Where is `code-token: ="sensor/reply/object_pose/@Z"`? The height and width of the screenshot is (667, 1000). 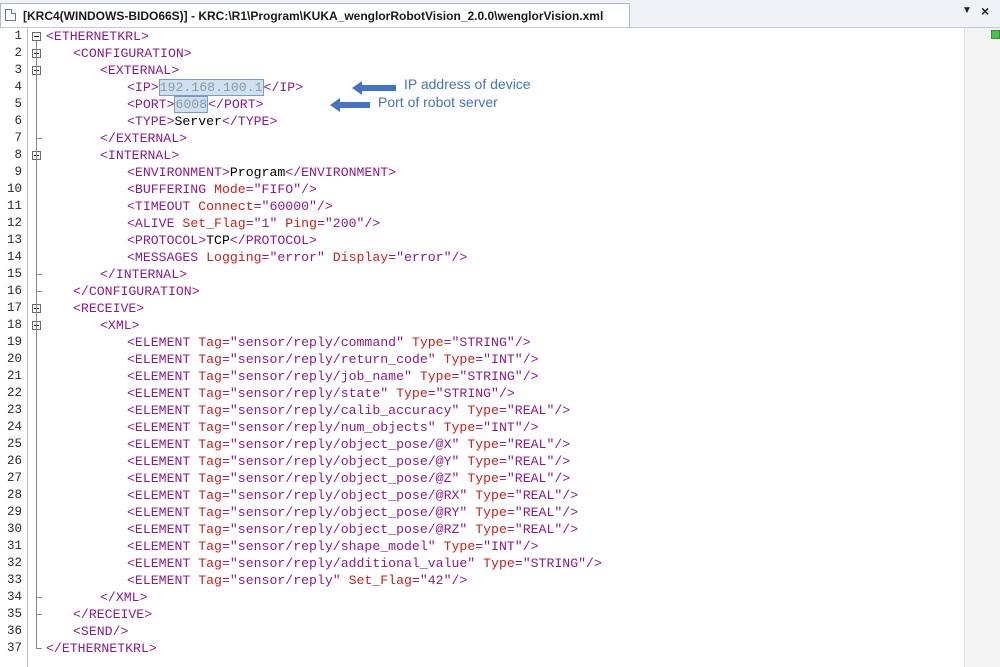 code-token: ="sensor/reply/object_pose/@Z" is located at coordinates (344, 478).